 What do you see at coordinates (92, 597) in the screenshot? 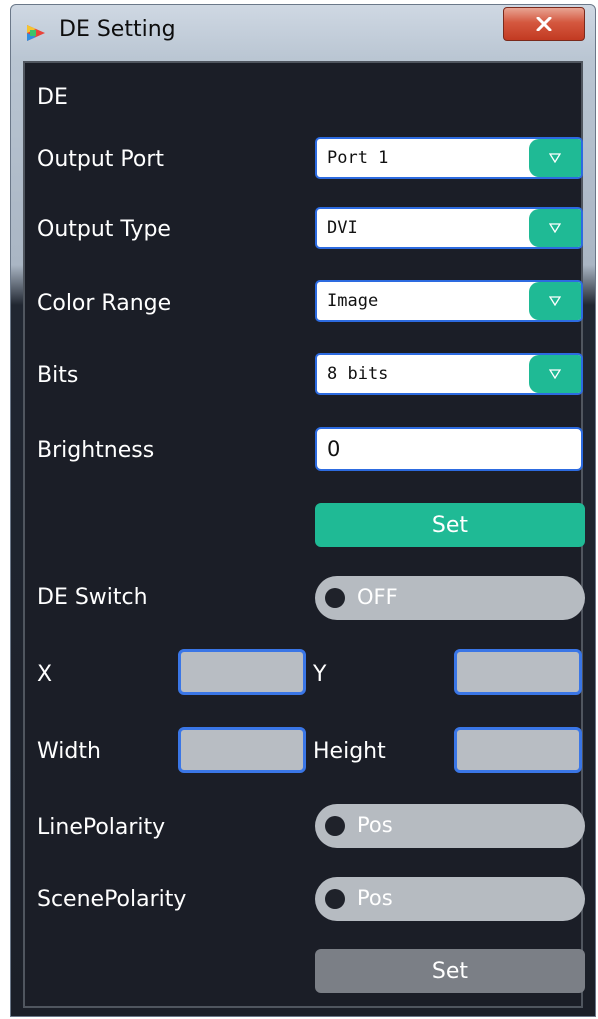
I see `de-switch-label: DE Switch` at bounding box center [92, 597].